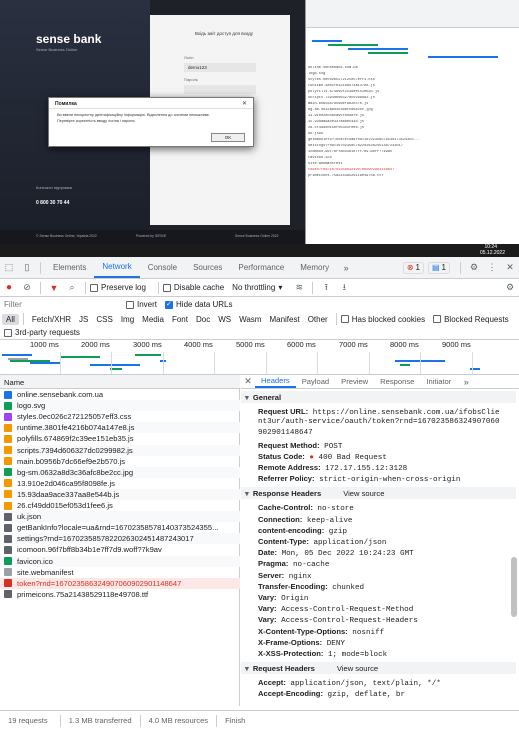 The height and width of the screenshot is (730, 519). What do you see at coordinates (120, 428) in the screenshot?
I see `request-row: runtime.3801fe4216b074a147e8.js` at bounding box center [120, 428].